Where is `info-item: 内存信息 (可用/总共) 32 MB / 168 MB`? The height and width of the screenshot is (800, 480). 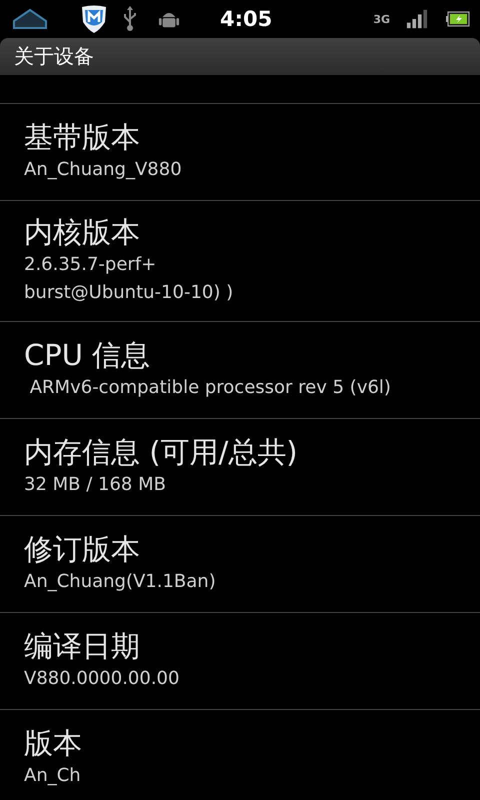
info-item: 内存信息 (可用/总共) 32 MB / 168 MB is located at coordinates (240, 467).